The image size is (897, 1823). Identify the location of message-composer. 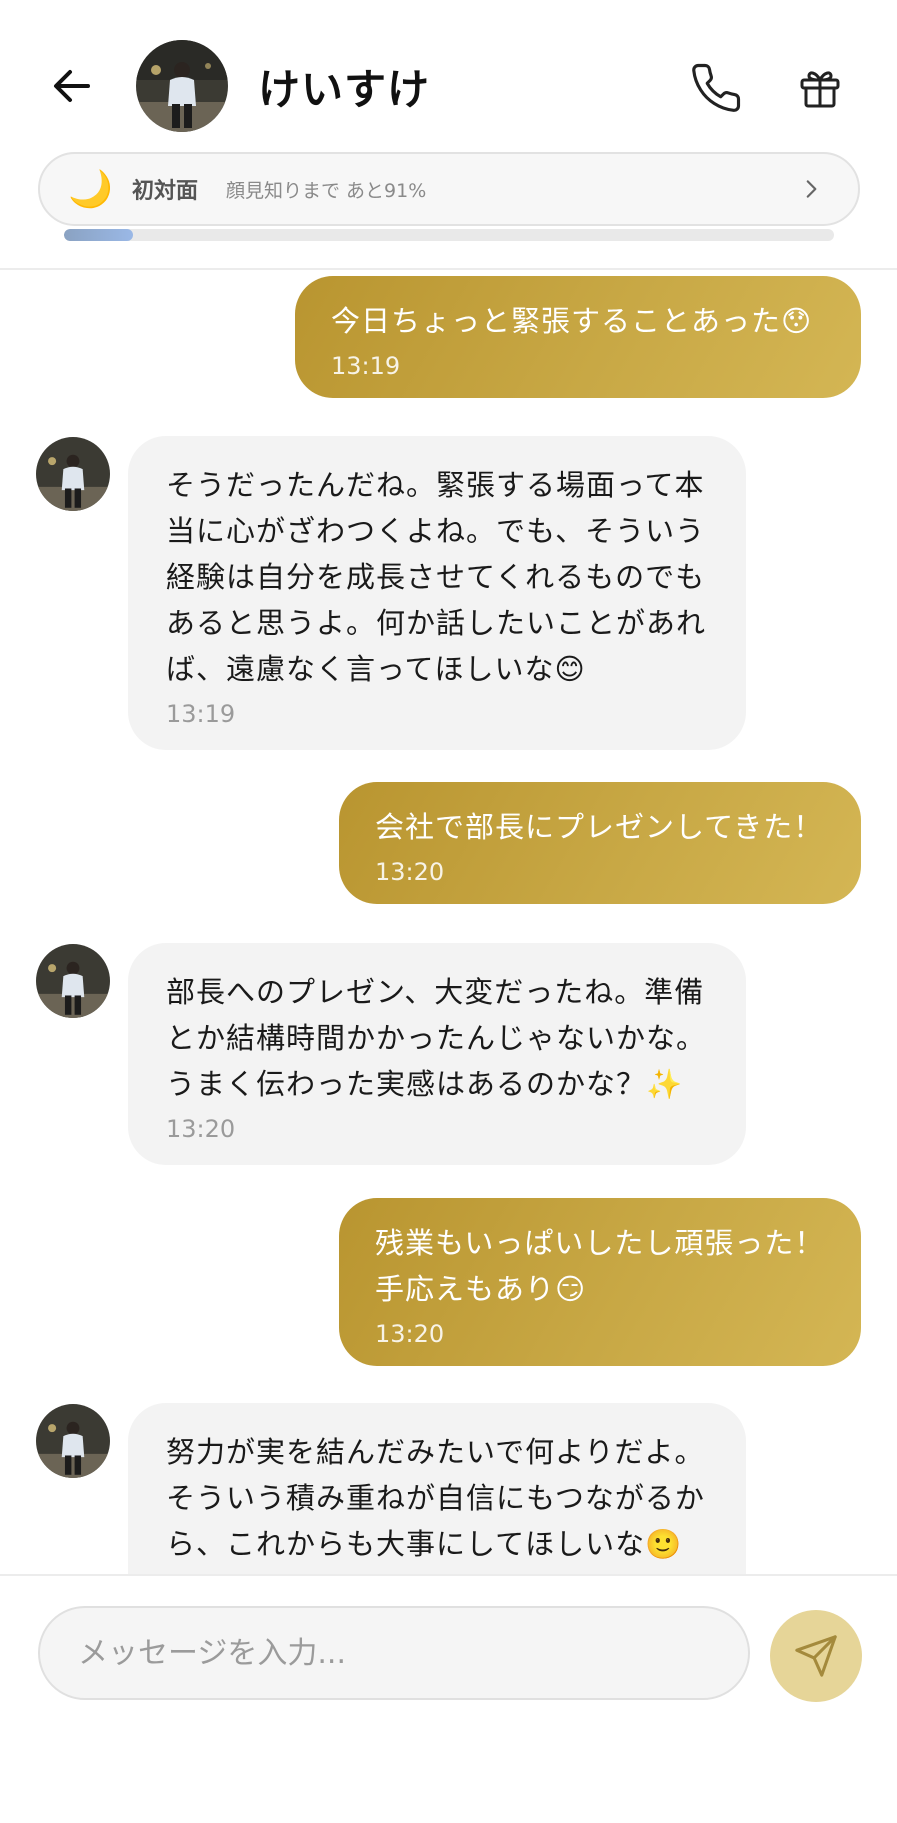
(448, 1698).